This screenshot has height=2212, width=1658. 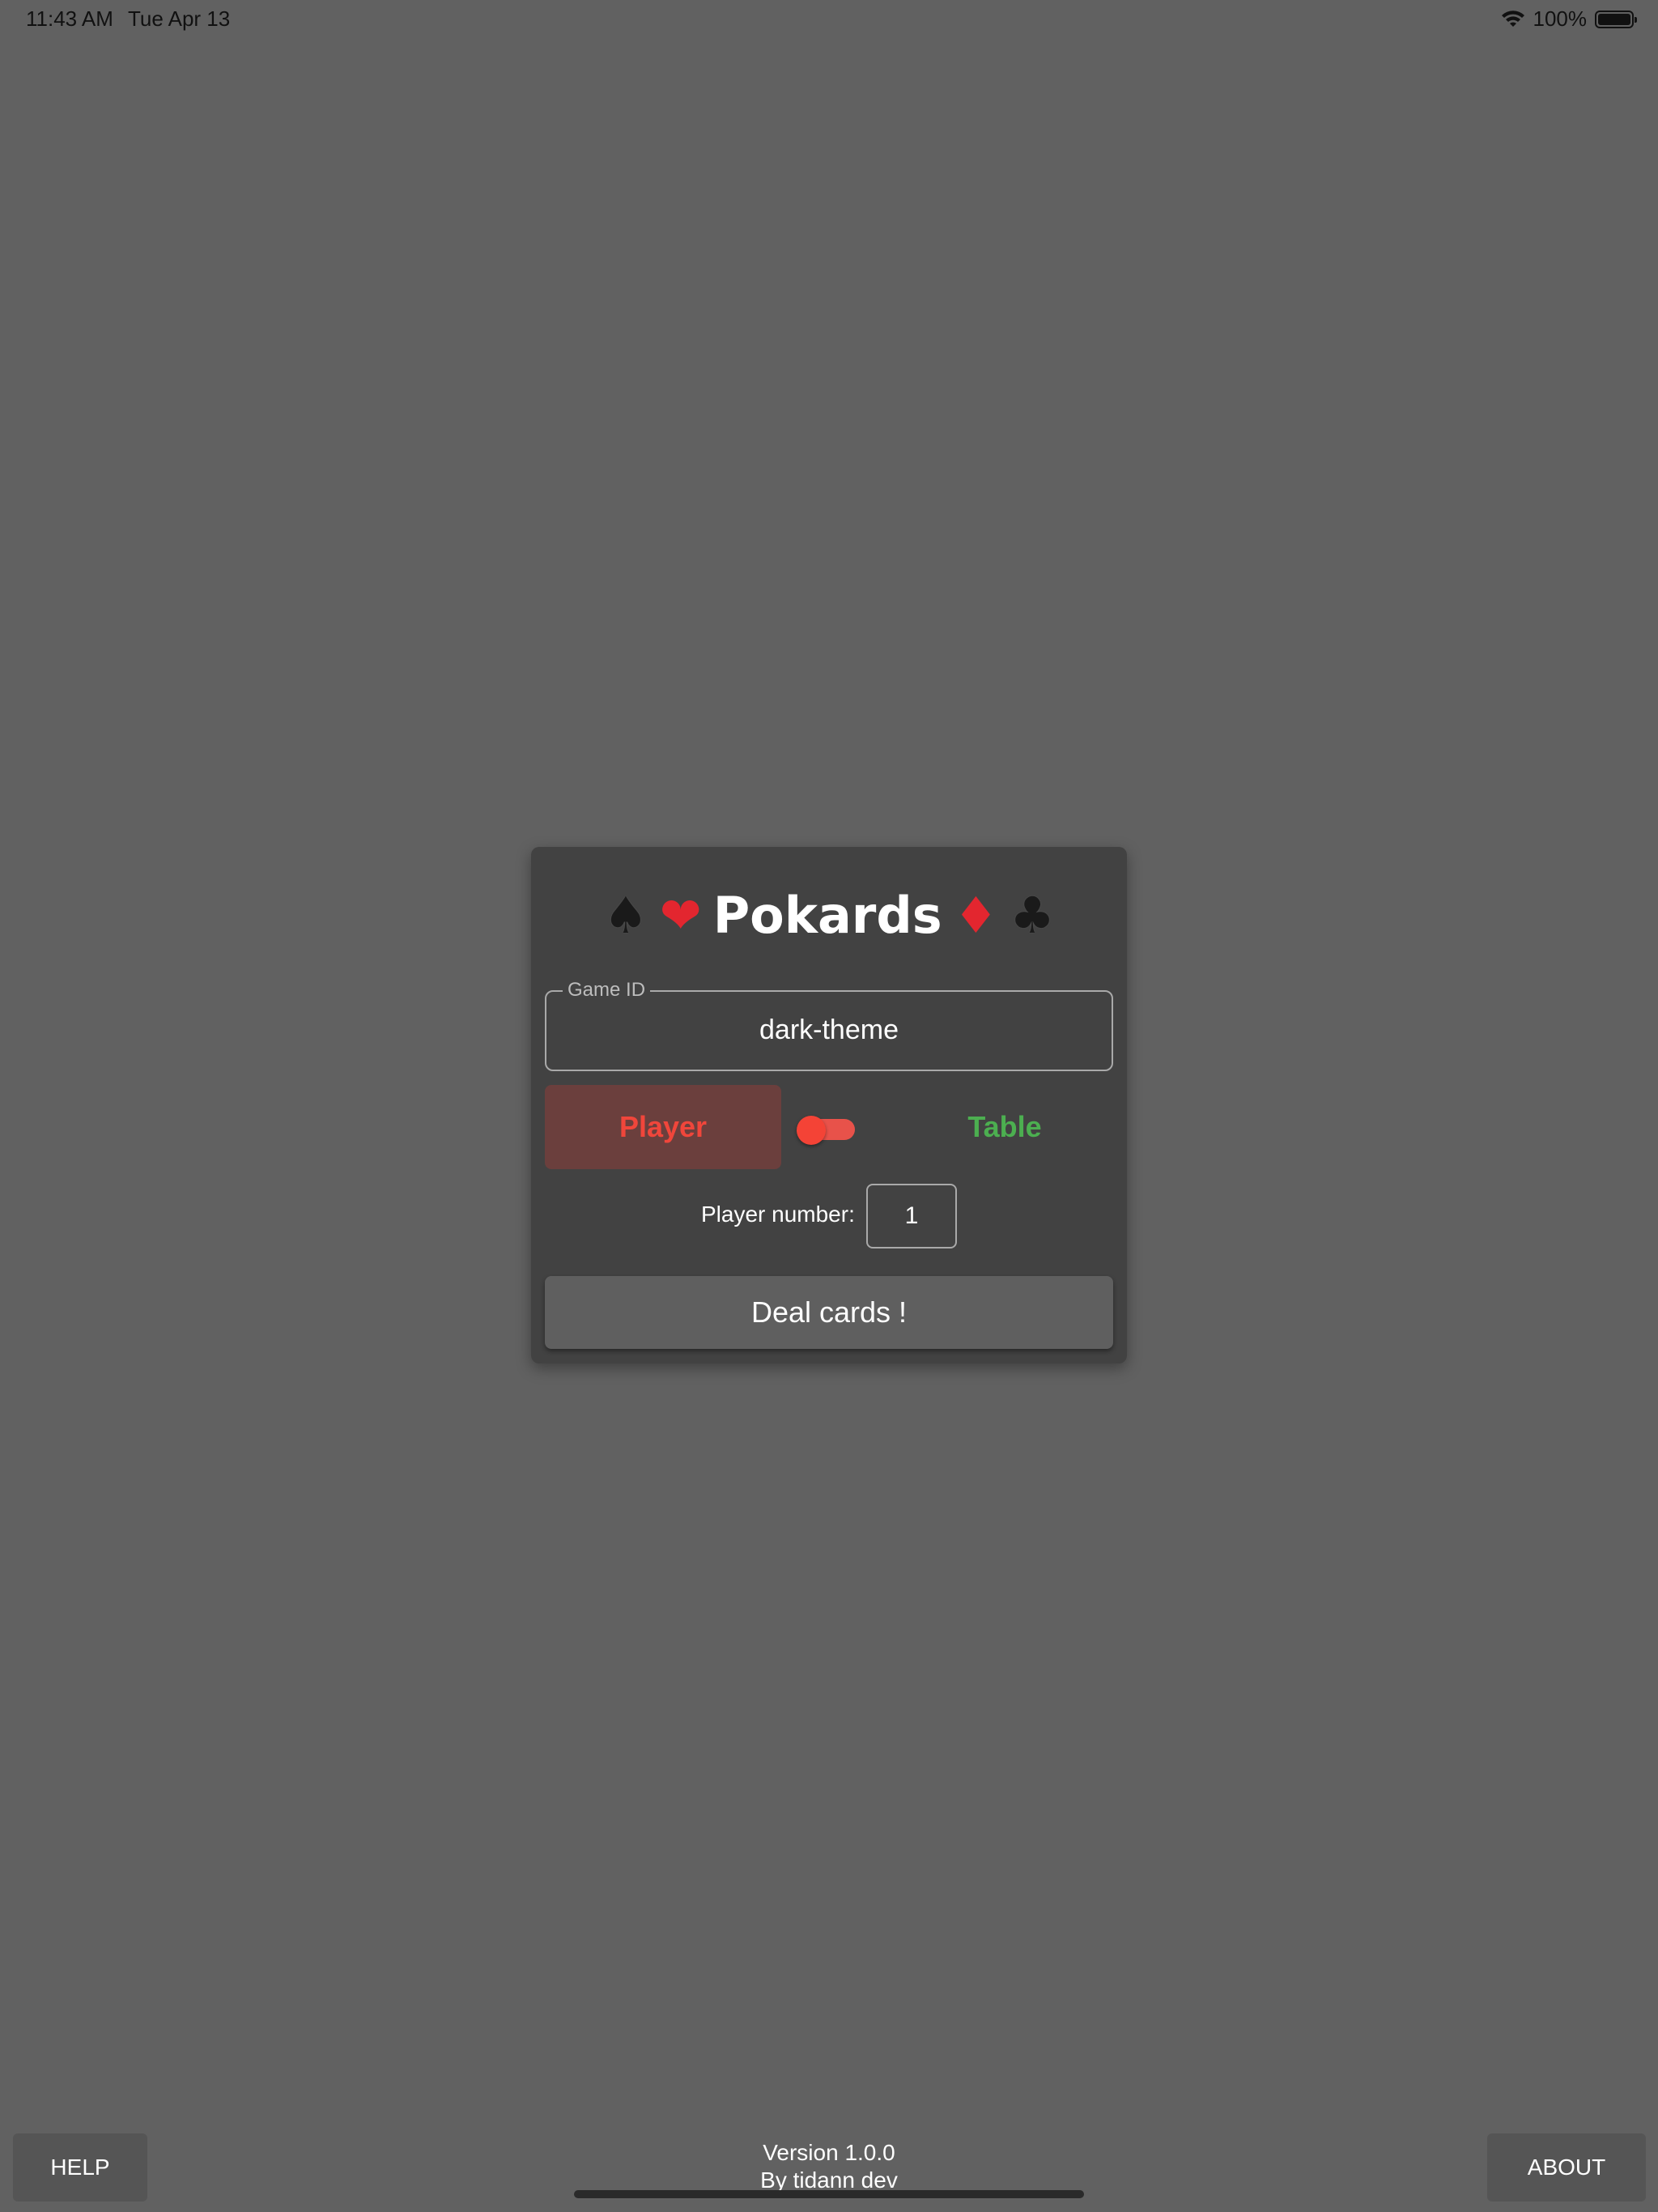 What do you see at coordinates (625, 915) in the screenshot?
I see `spade-icon: ♠` at bounding box center [625, 915].